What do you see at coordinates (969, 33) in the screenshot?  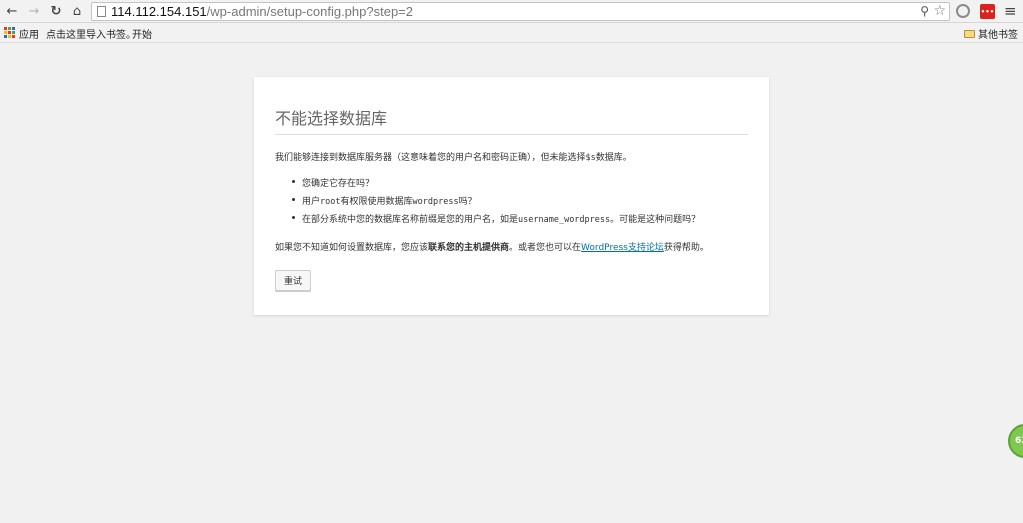 I see `folder-icon` at bounding box center [969, 33].